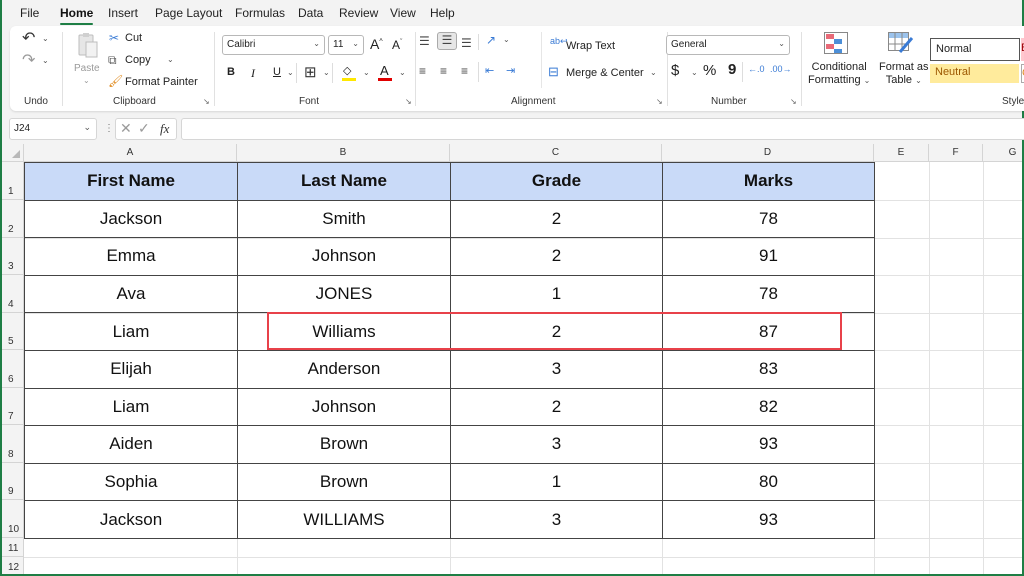  I want to click on cell: Aiden, so click(131, 444).